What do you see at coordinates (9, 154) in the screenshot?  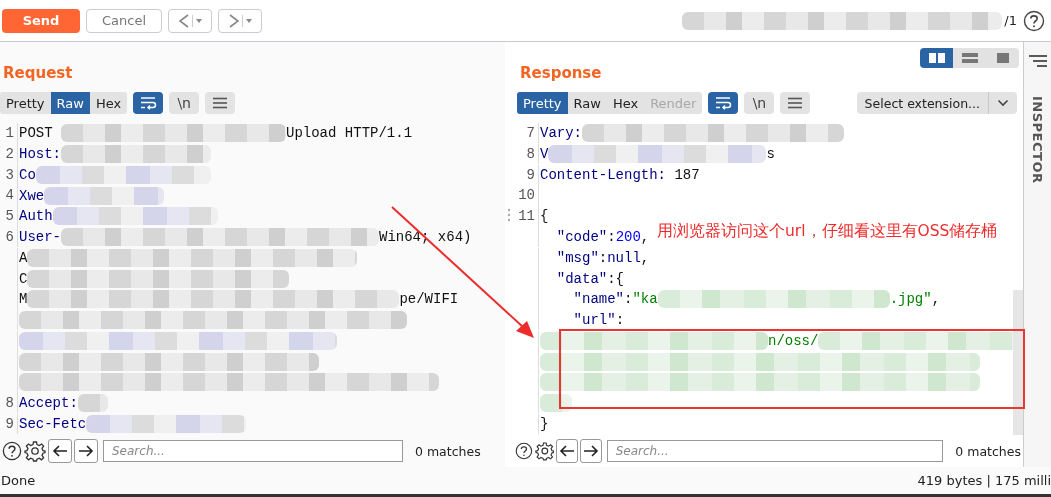 I see `line-number: 2` at bounding box center [9, 154].